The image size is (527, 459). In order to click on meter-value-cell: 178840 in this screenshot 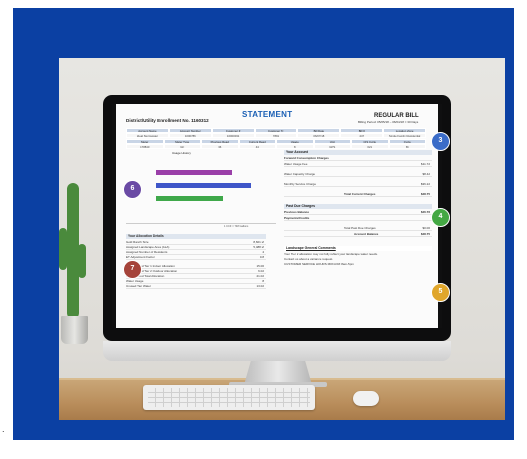, I will do `click(145, 146)`.